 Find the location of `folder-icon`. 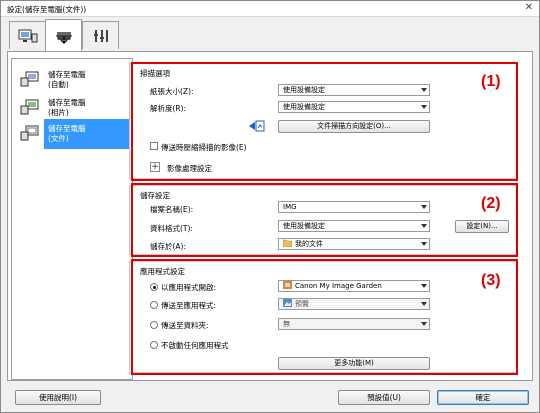

folder-icon is located at coordinates (287, 243).